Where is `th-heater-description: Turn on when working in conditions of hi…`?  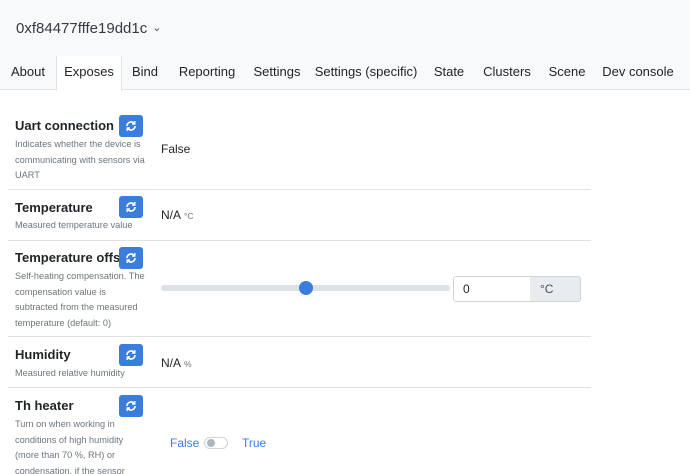 th-heater-description: Turn on when working in conditions of hi… is located at coordinates (70, 446).